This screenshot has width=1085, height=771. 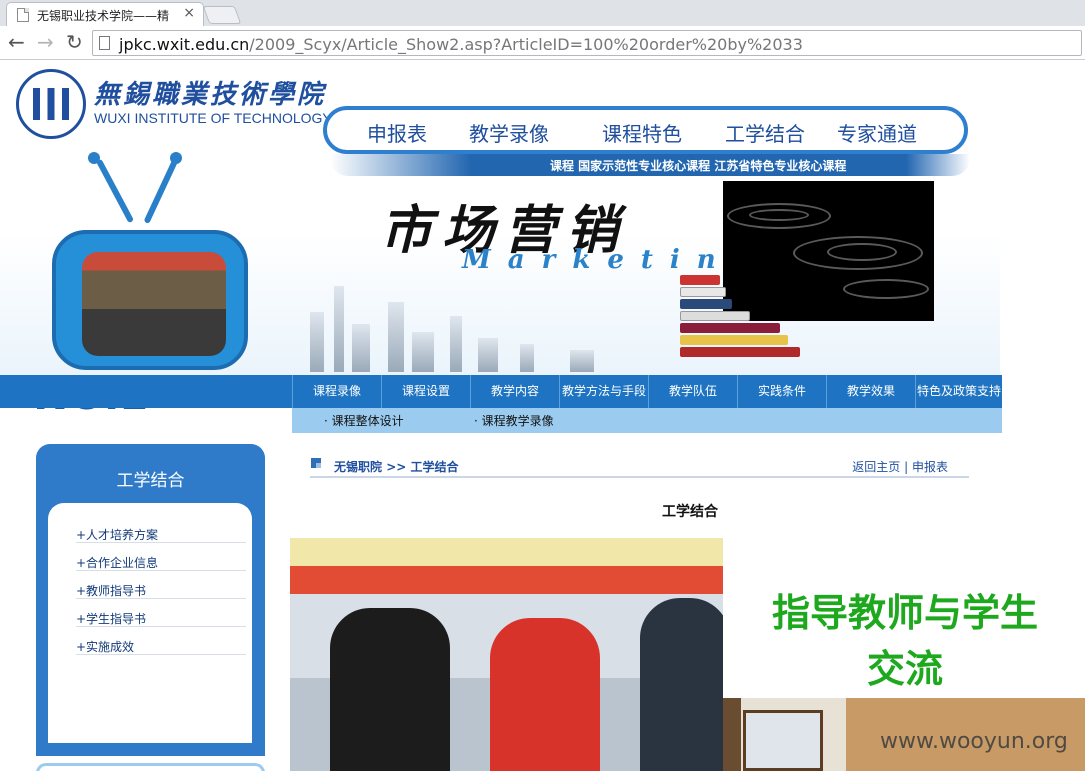 What do you see at coordinates (210, 95) in the screenshot?
I see `school-name-cn: 無錫職業技術學院` at bounding box center [210, 95].